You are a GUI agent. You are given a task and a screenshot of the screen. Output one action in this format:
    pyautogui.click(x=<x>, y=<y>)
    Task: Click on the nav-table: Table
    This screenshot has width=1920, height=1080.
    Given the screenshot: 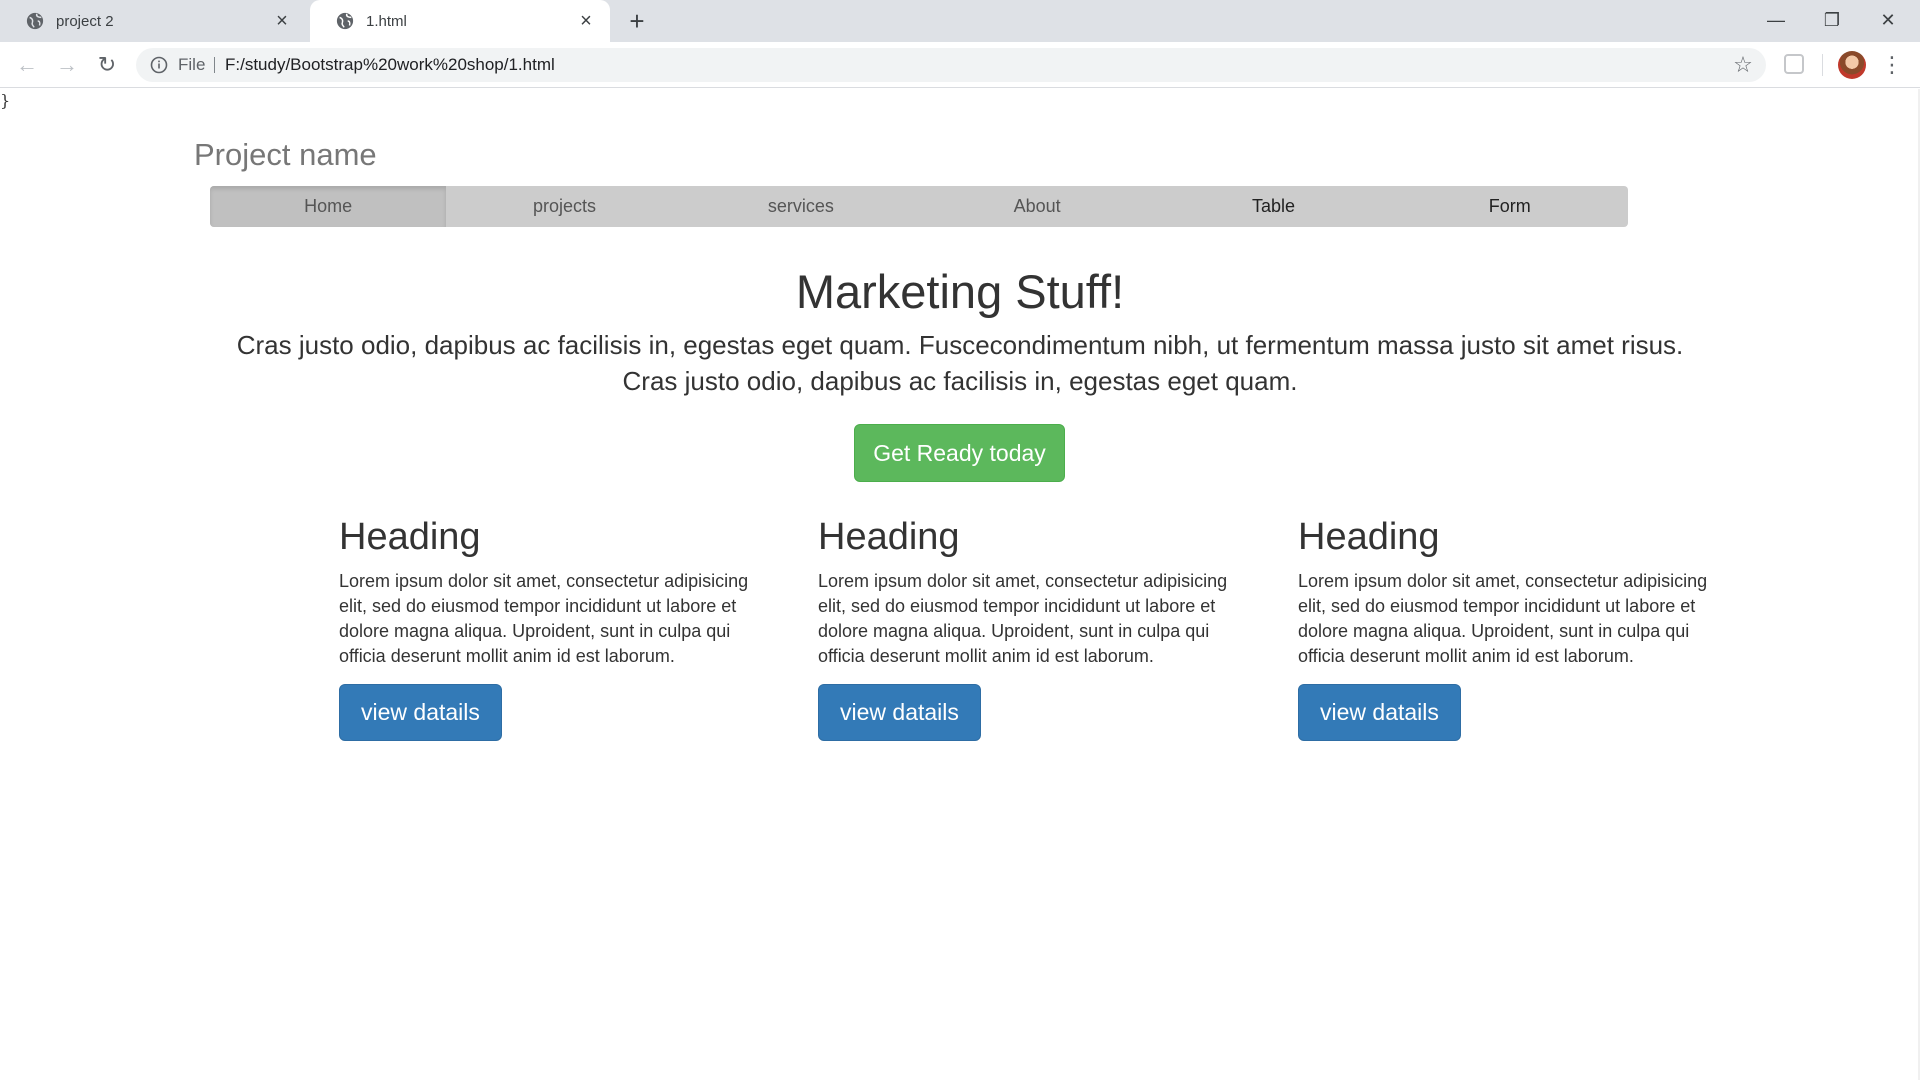 What is the action you would take?
    pyautogui.click(x=1273, y=206)
    